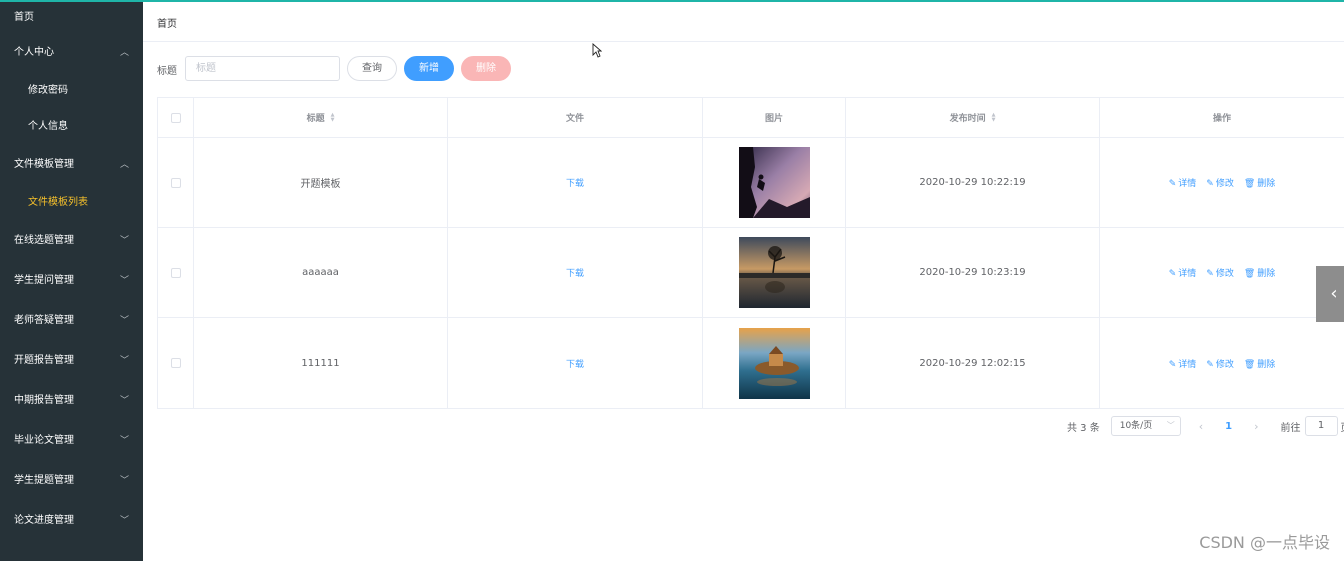 The image size is (1344, 561). I want to click on sidebar-item-student-topics: 学生提题管理 ﹀, so click(71, 484).